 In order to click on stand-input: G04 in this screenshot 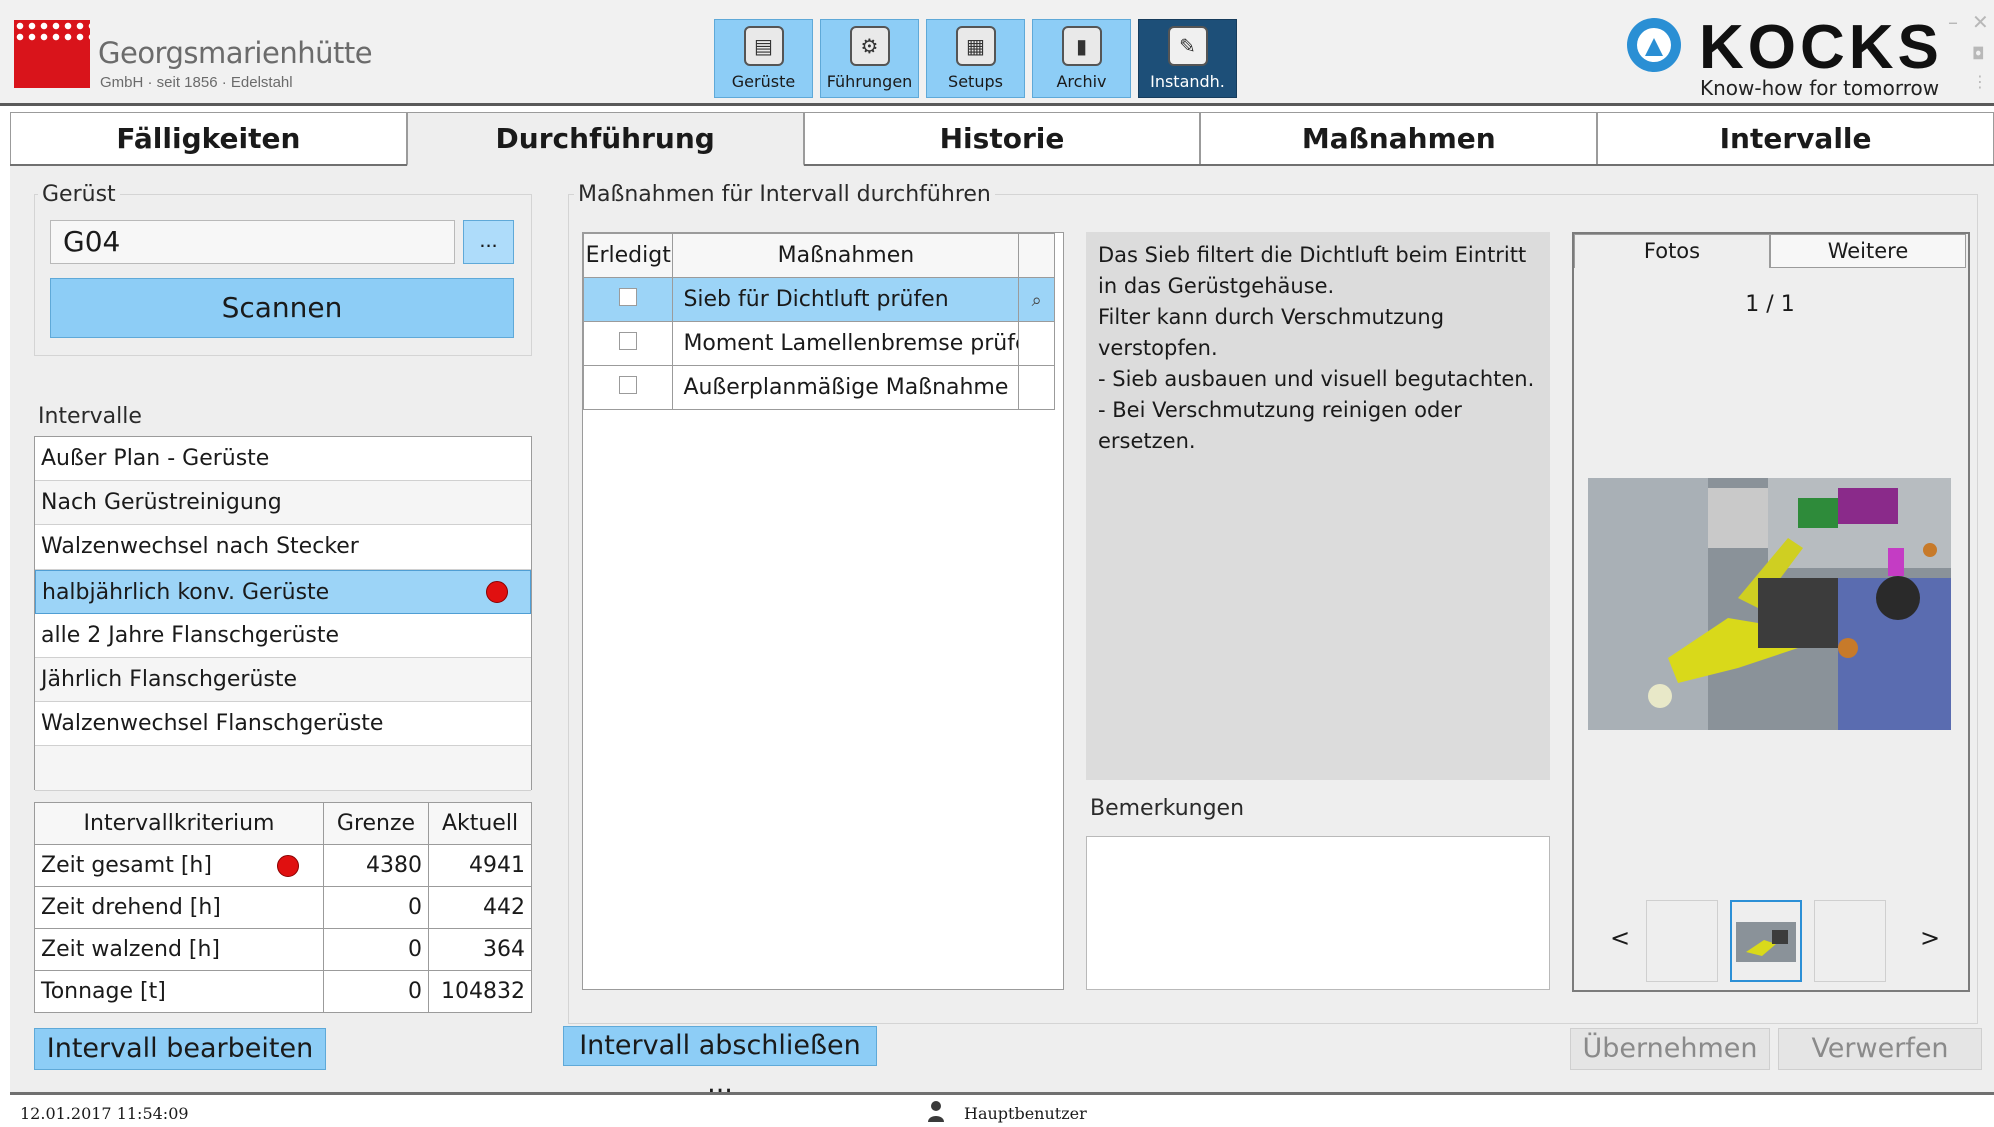, I will do `click(252, 242)`.